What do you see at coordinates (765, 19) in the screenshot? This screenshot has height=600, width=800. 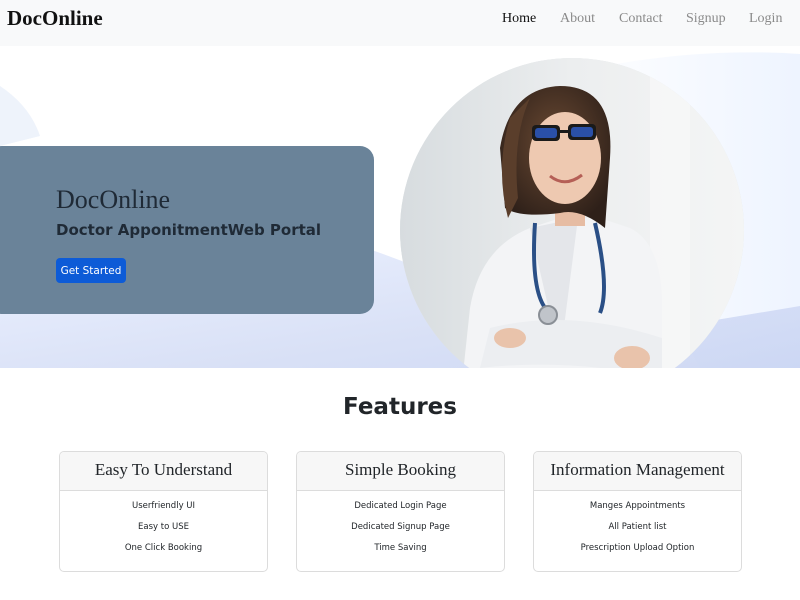 I see `nav-login: Login` at bounding box center [765, 19].